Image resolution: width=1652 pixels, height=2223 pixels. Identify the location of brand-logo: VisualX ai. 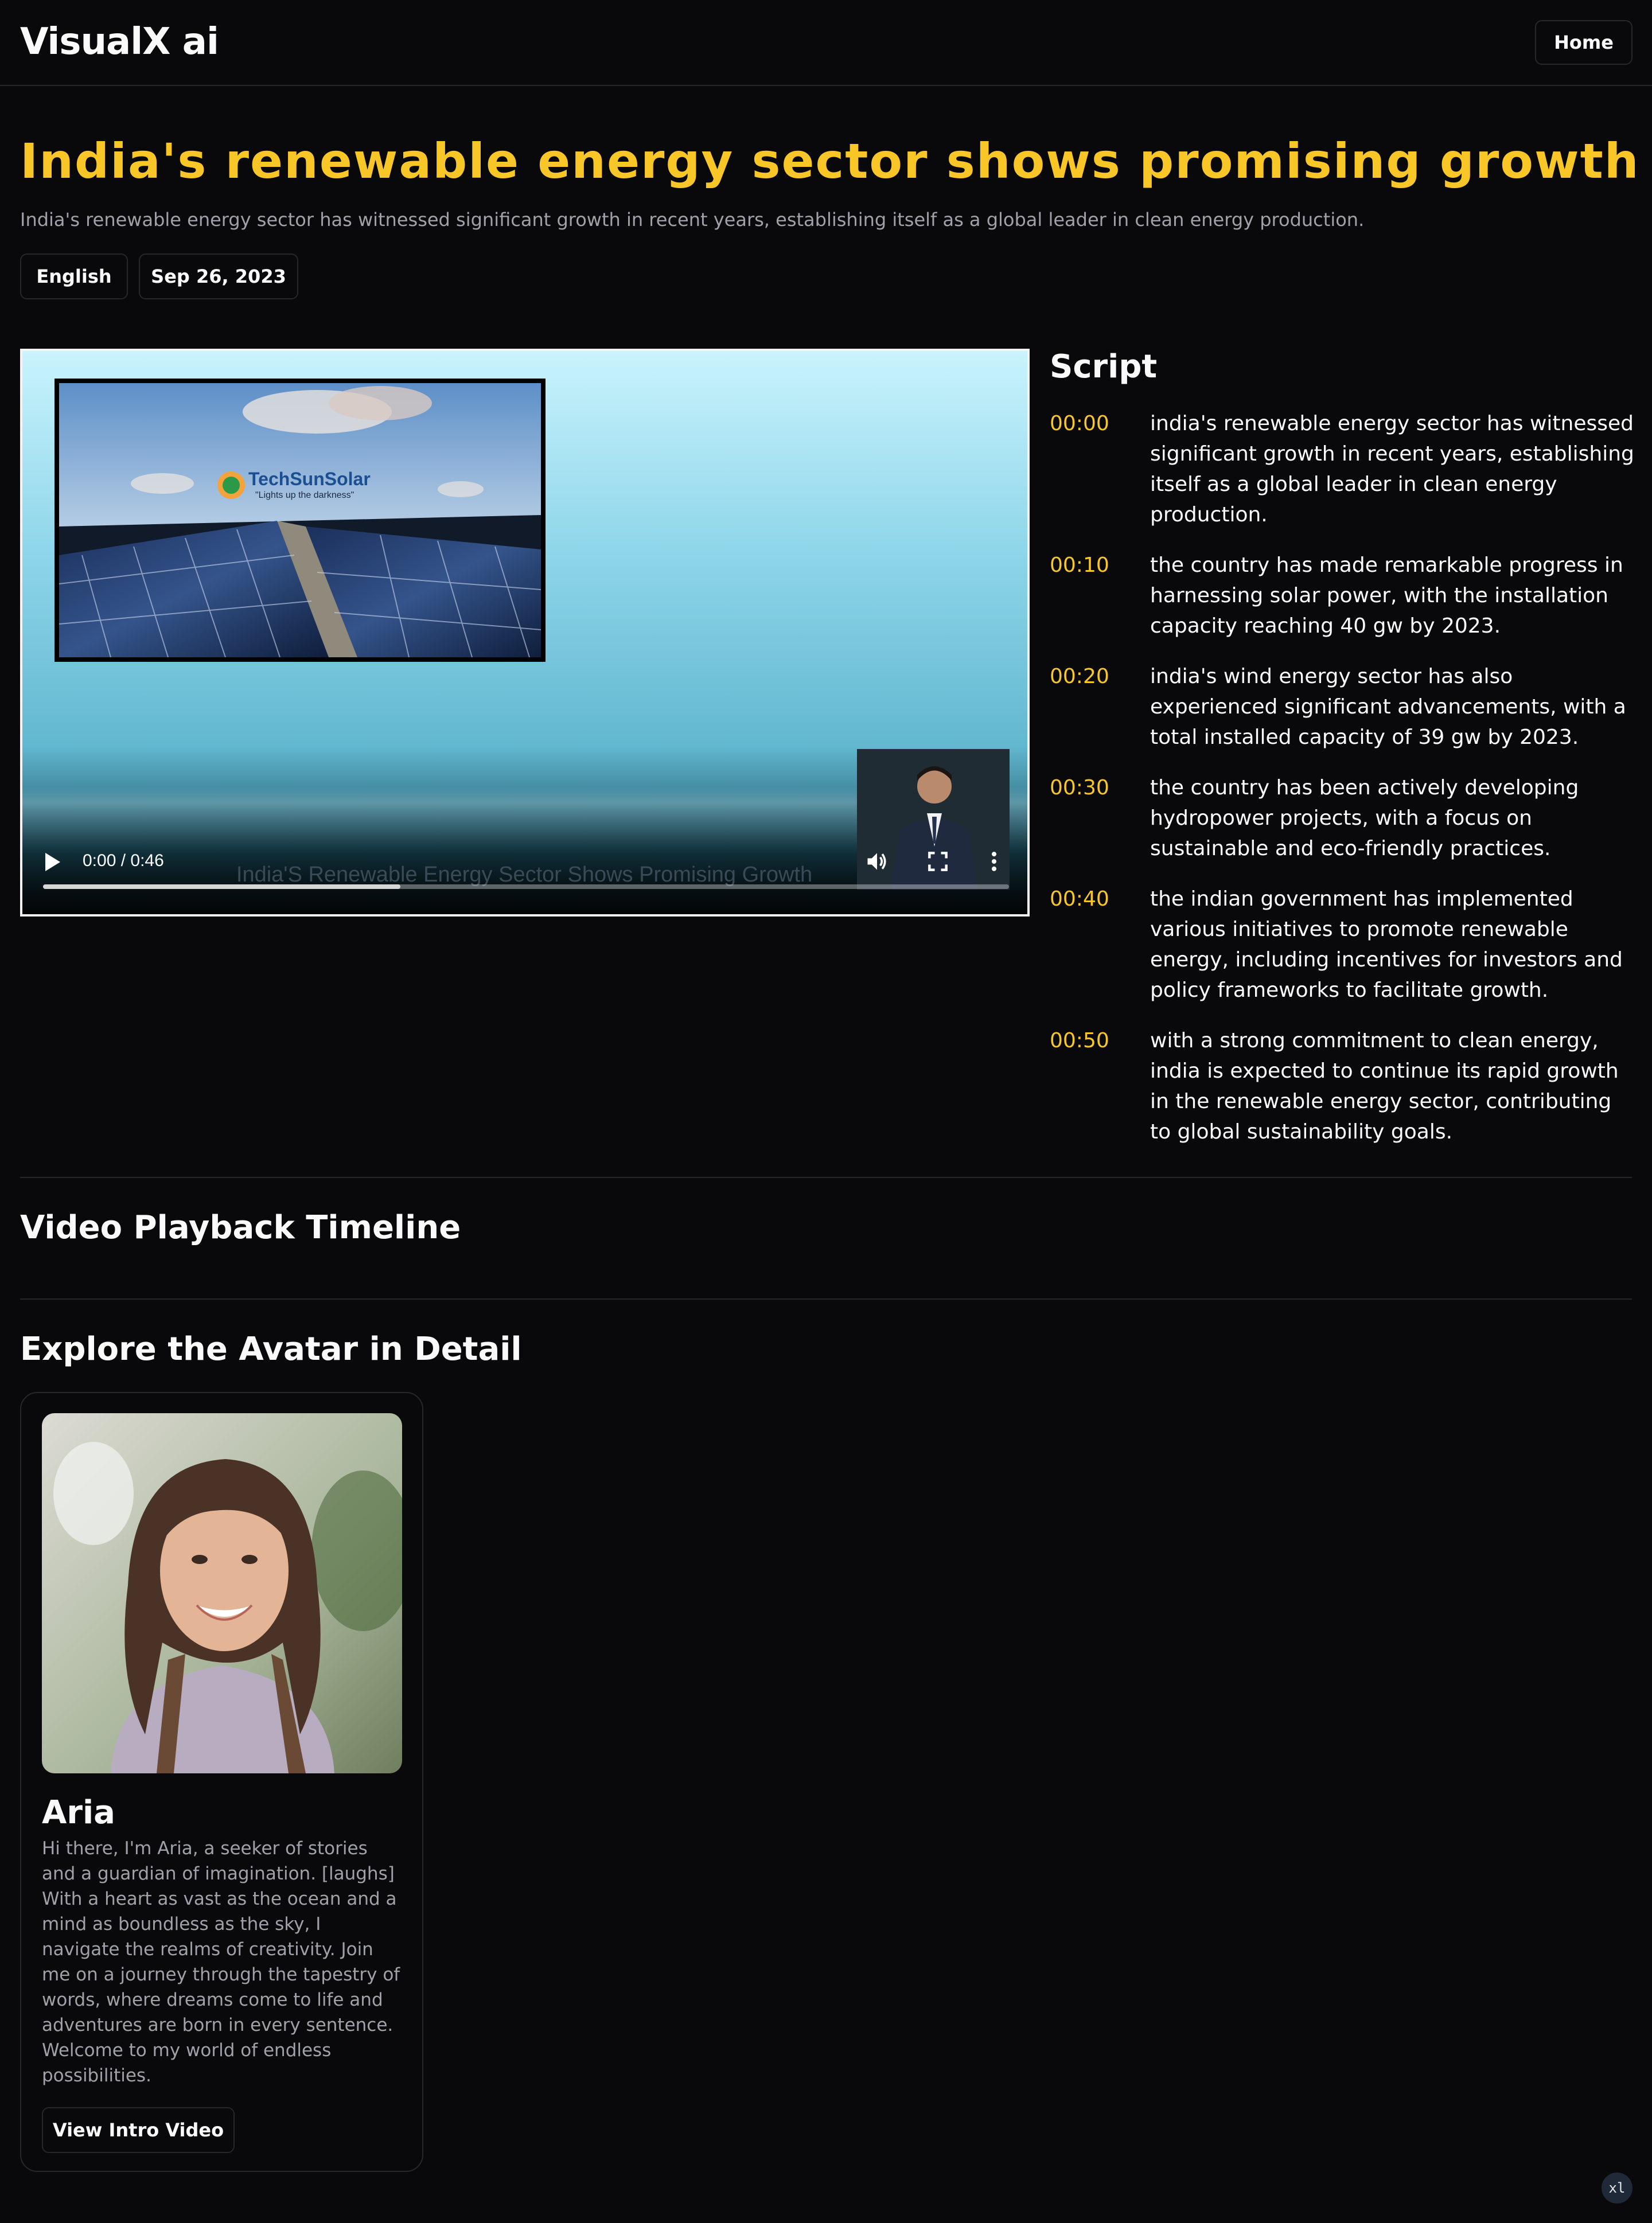
(119, 42).